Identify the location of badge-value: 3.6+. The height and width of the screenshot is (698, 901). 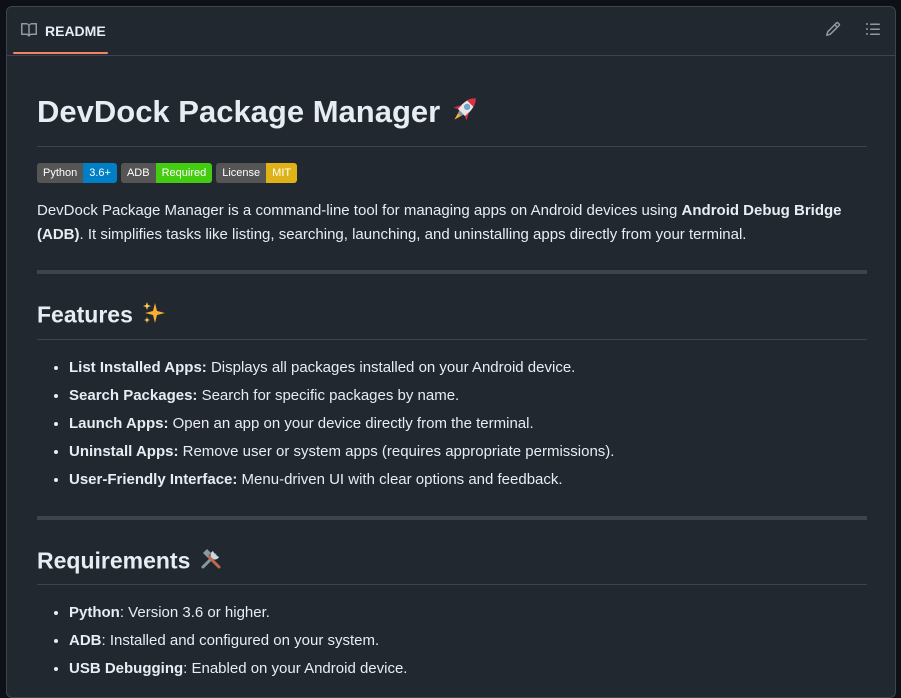
(100, 172).